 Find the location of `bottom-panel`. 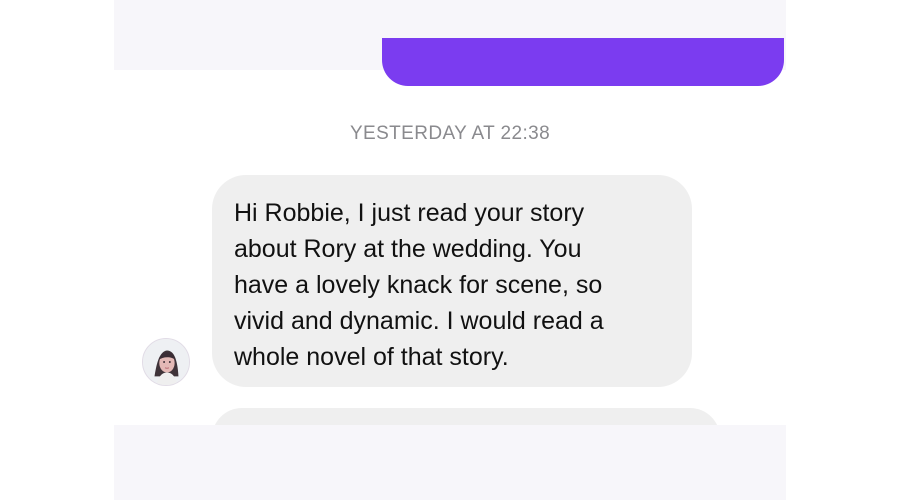

bottom-panel is located at coordinates (450, 462).